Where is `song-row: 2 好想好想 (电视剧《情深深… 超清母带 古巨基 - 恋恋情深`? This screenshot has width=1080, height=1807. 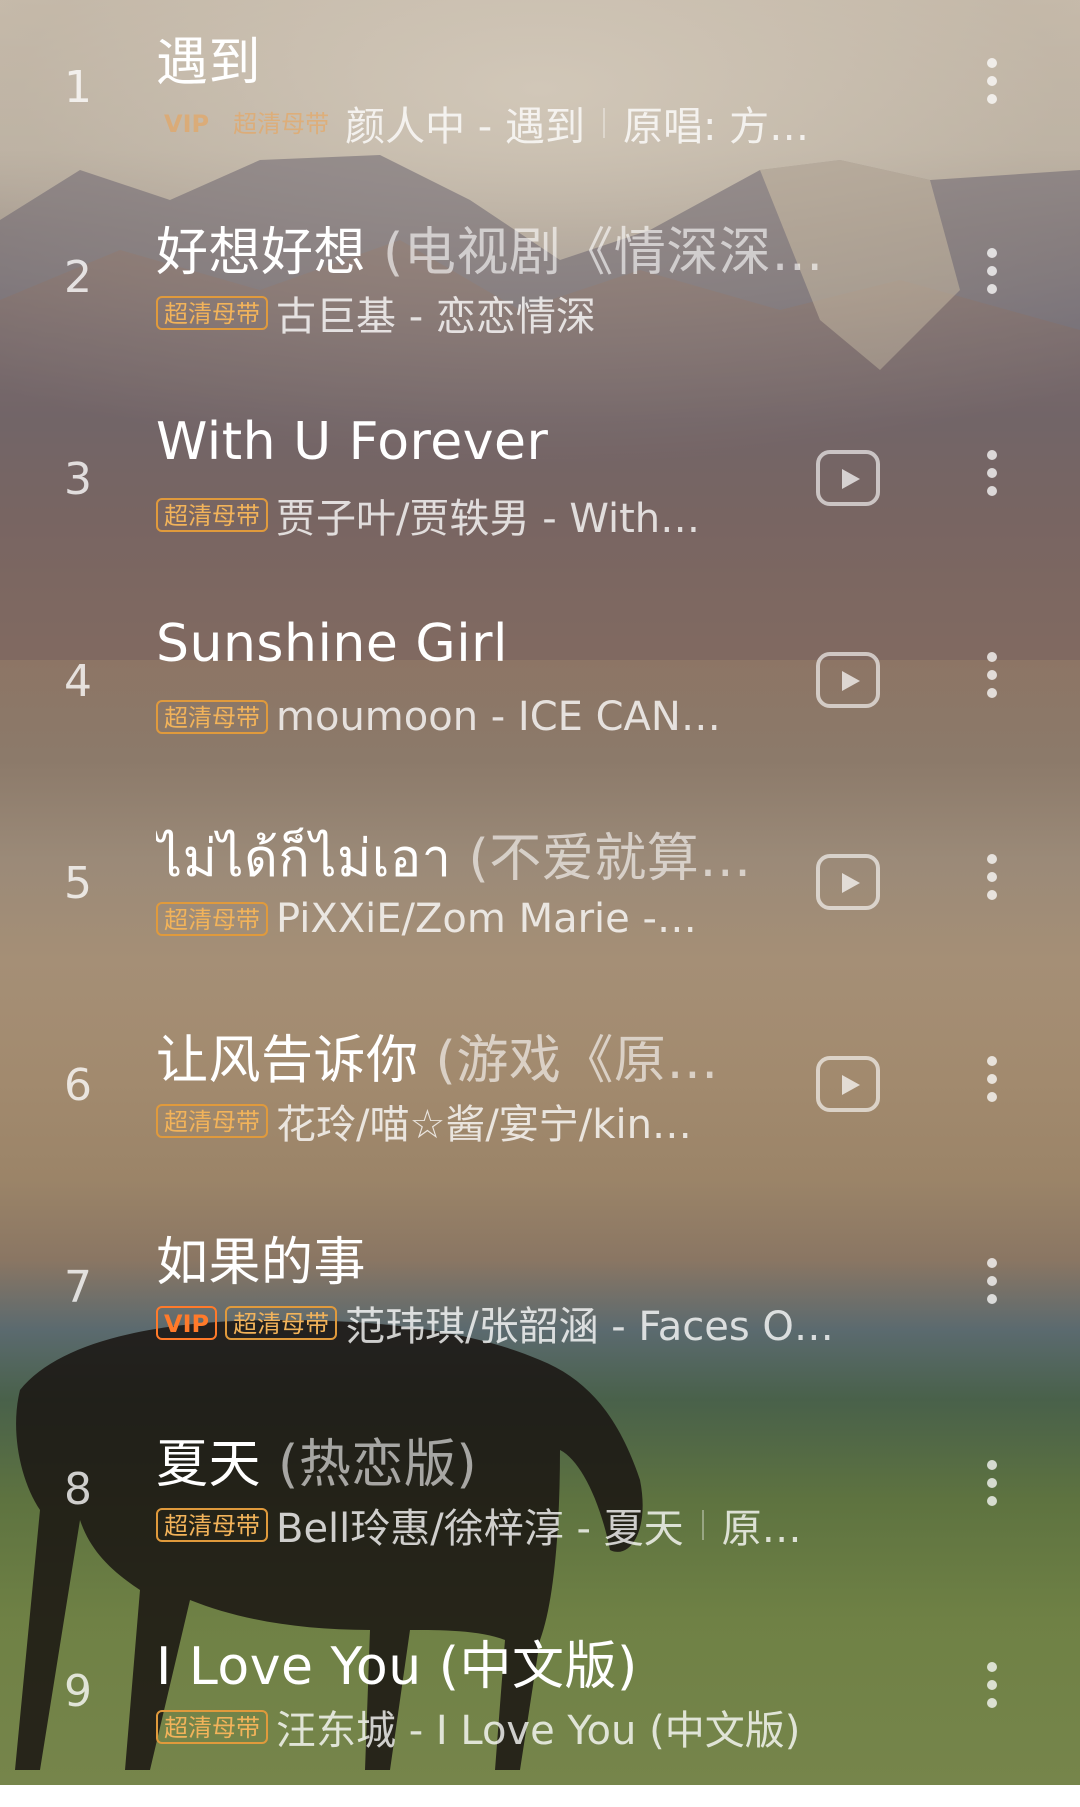 song-row: 2 好想好想 (电视剧《情深深… 超清母带 古巨基 - 恋恋情深 is located at coordinates (540, 291).